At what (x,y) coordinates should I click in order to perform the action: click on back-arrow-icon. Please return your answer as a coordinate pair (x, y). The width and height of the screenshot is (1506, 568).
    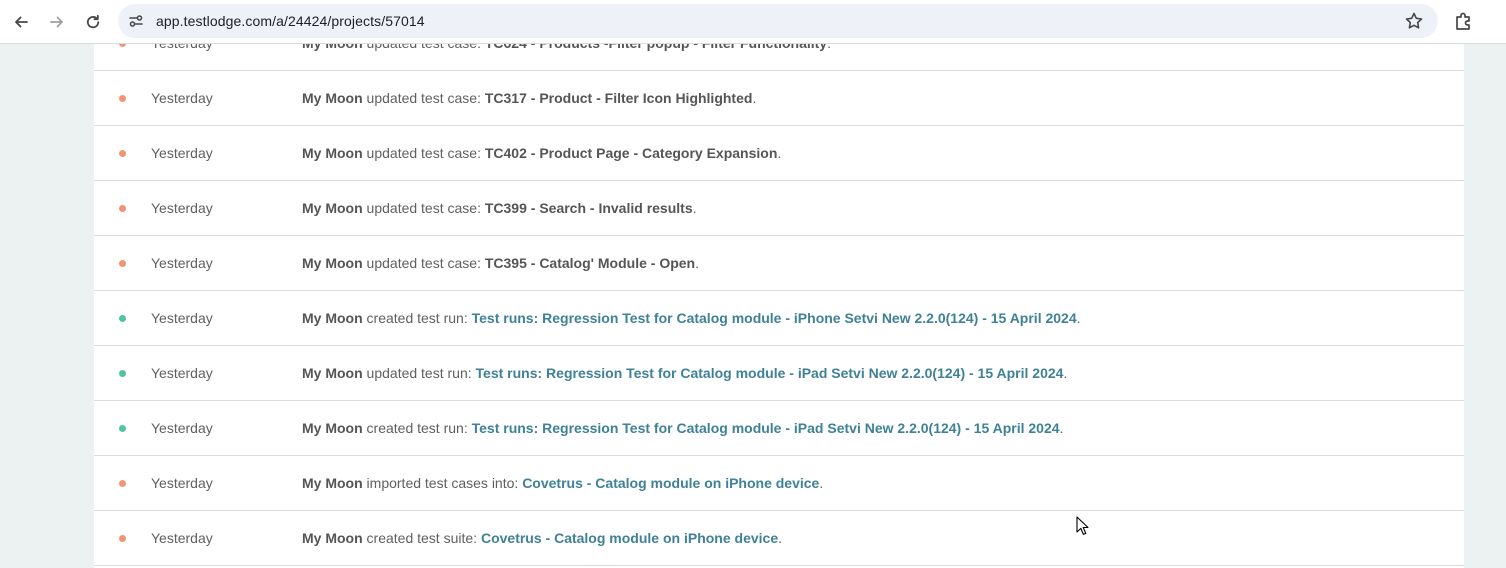
    Looking at the image, I should click on (21, 22).